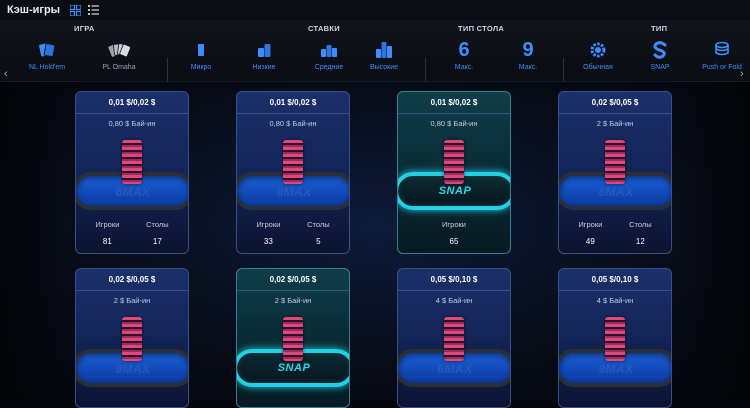 This screenshot has height=408, width=750. I want to click on chip-stack-1-icon, so click(201, 50).